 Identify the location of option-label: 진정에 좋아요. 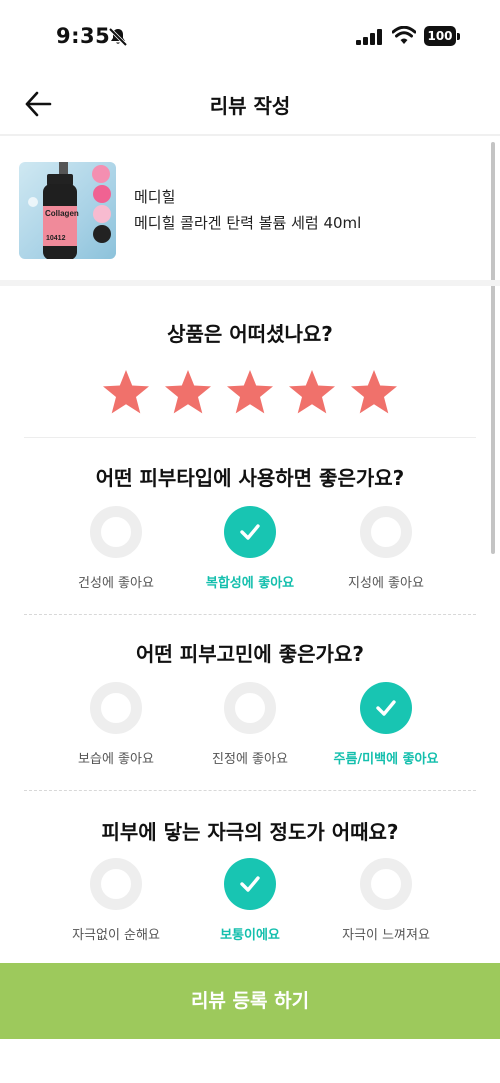
(250, 759).